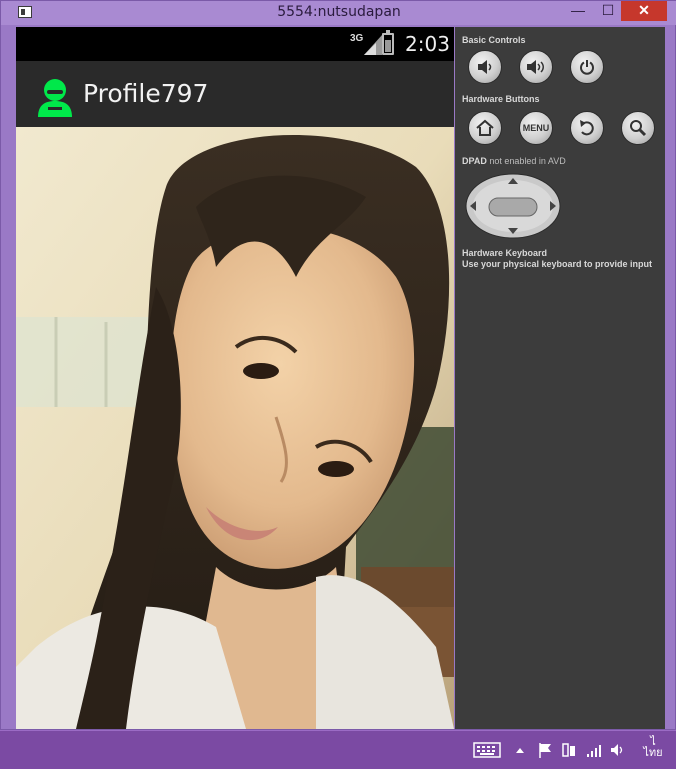  I want to click on volume-up-icon, so click(535, 67).